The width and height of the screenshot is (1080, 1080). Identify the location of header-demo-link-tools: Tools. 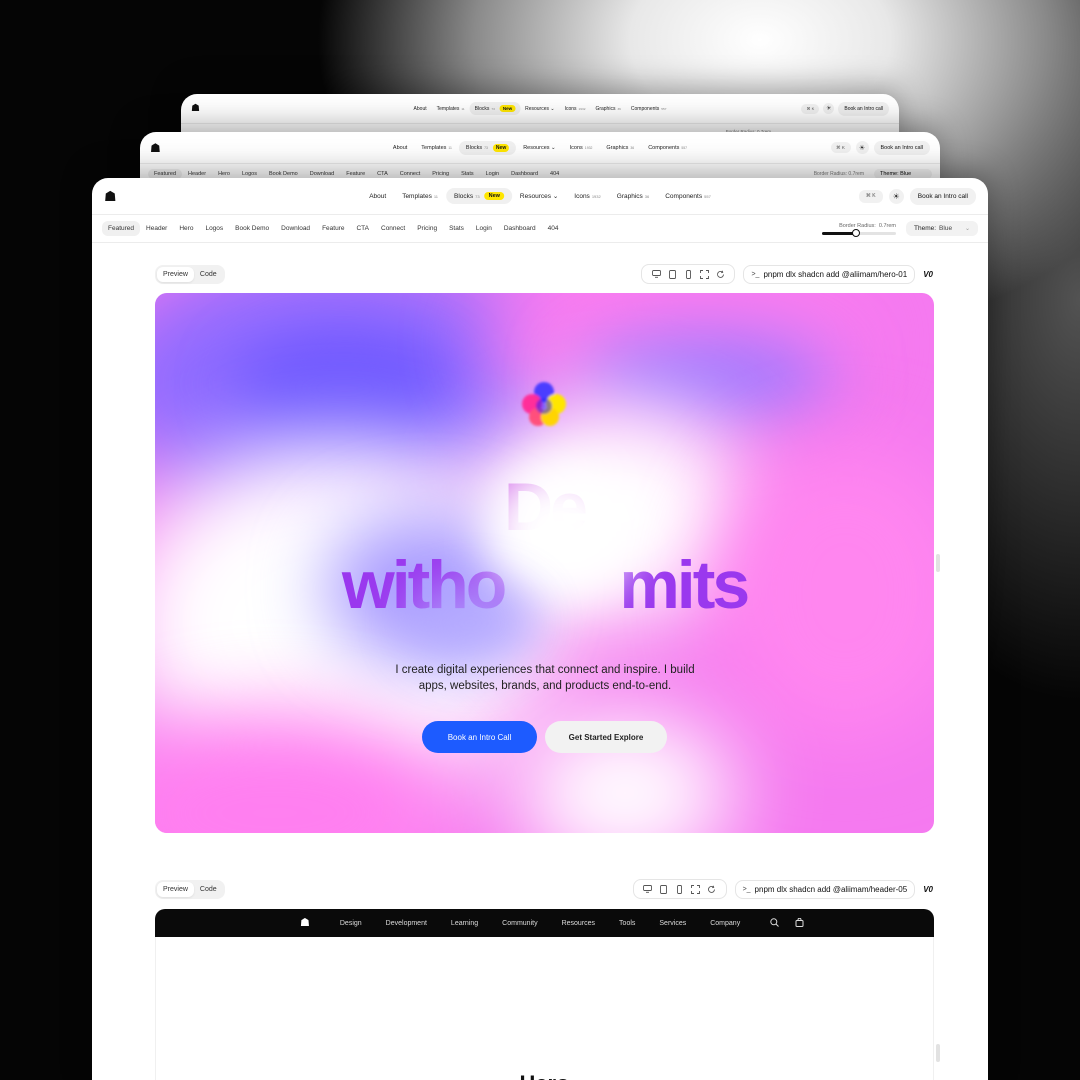
(627, 923).